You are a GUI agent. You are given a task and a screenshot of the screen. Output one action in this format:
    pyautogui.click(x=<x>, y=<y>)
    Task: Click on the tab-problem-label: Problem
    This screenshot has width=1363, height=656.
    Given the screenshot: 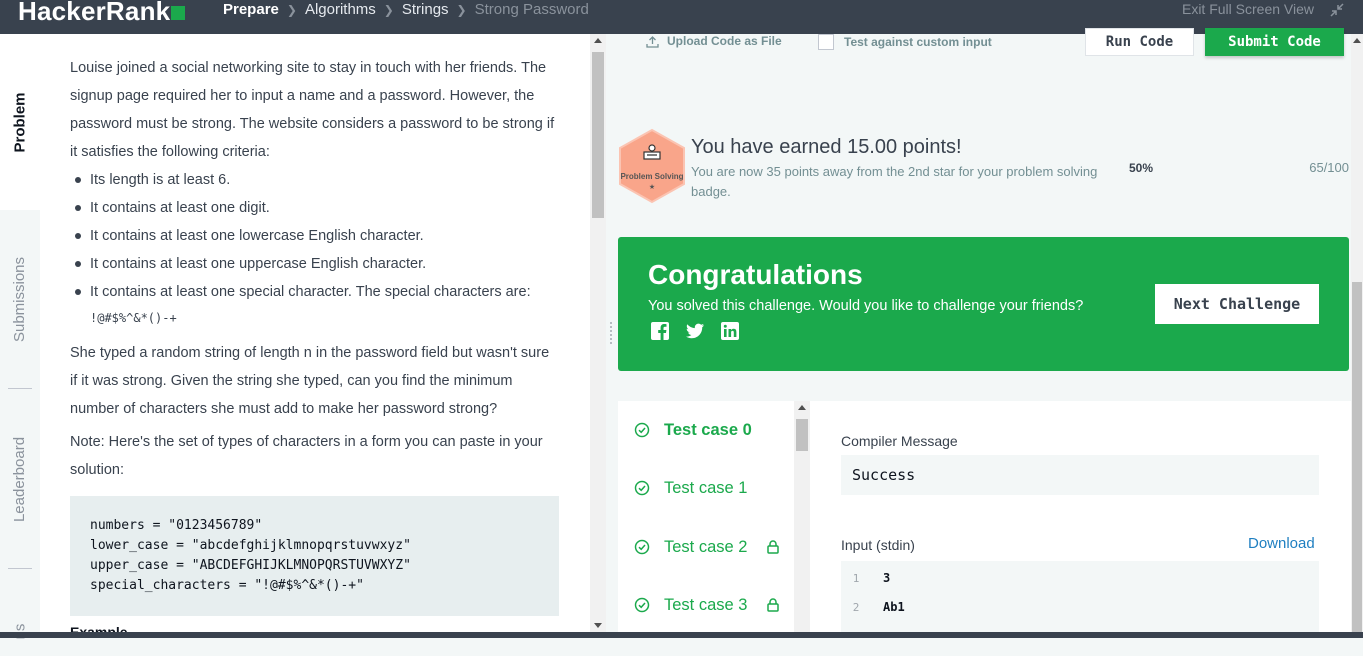 What is the action you would take?
    pyautogui.click(x=20, y=122)
    